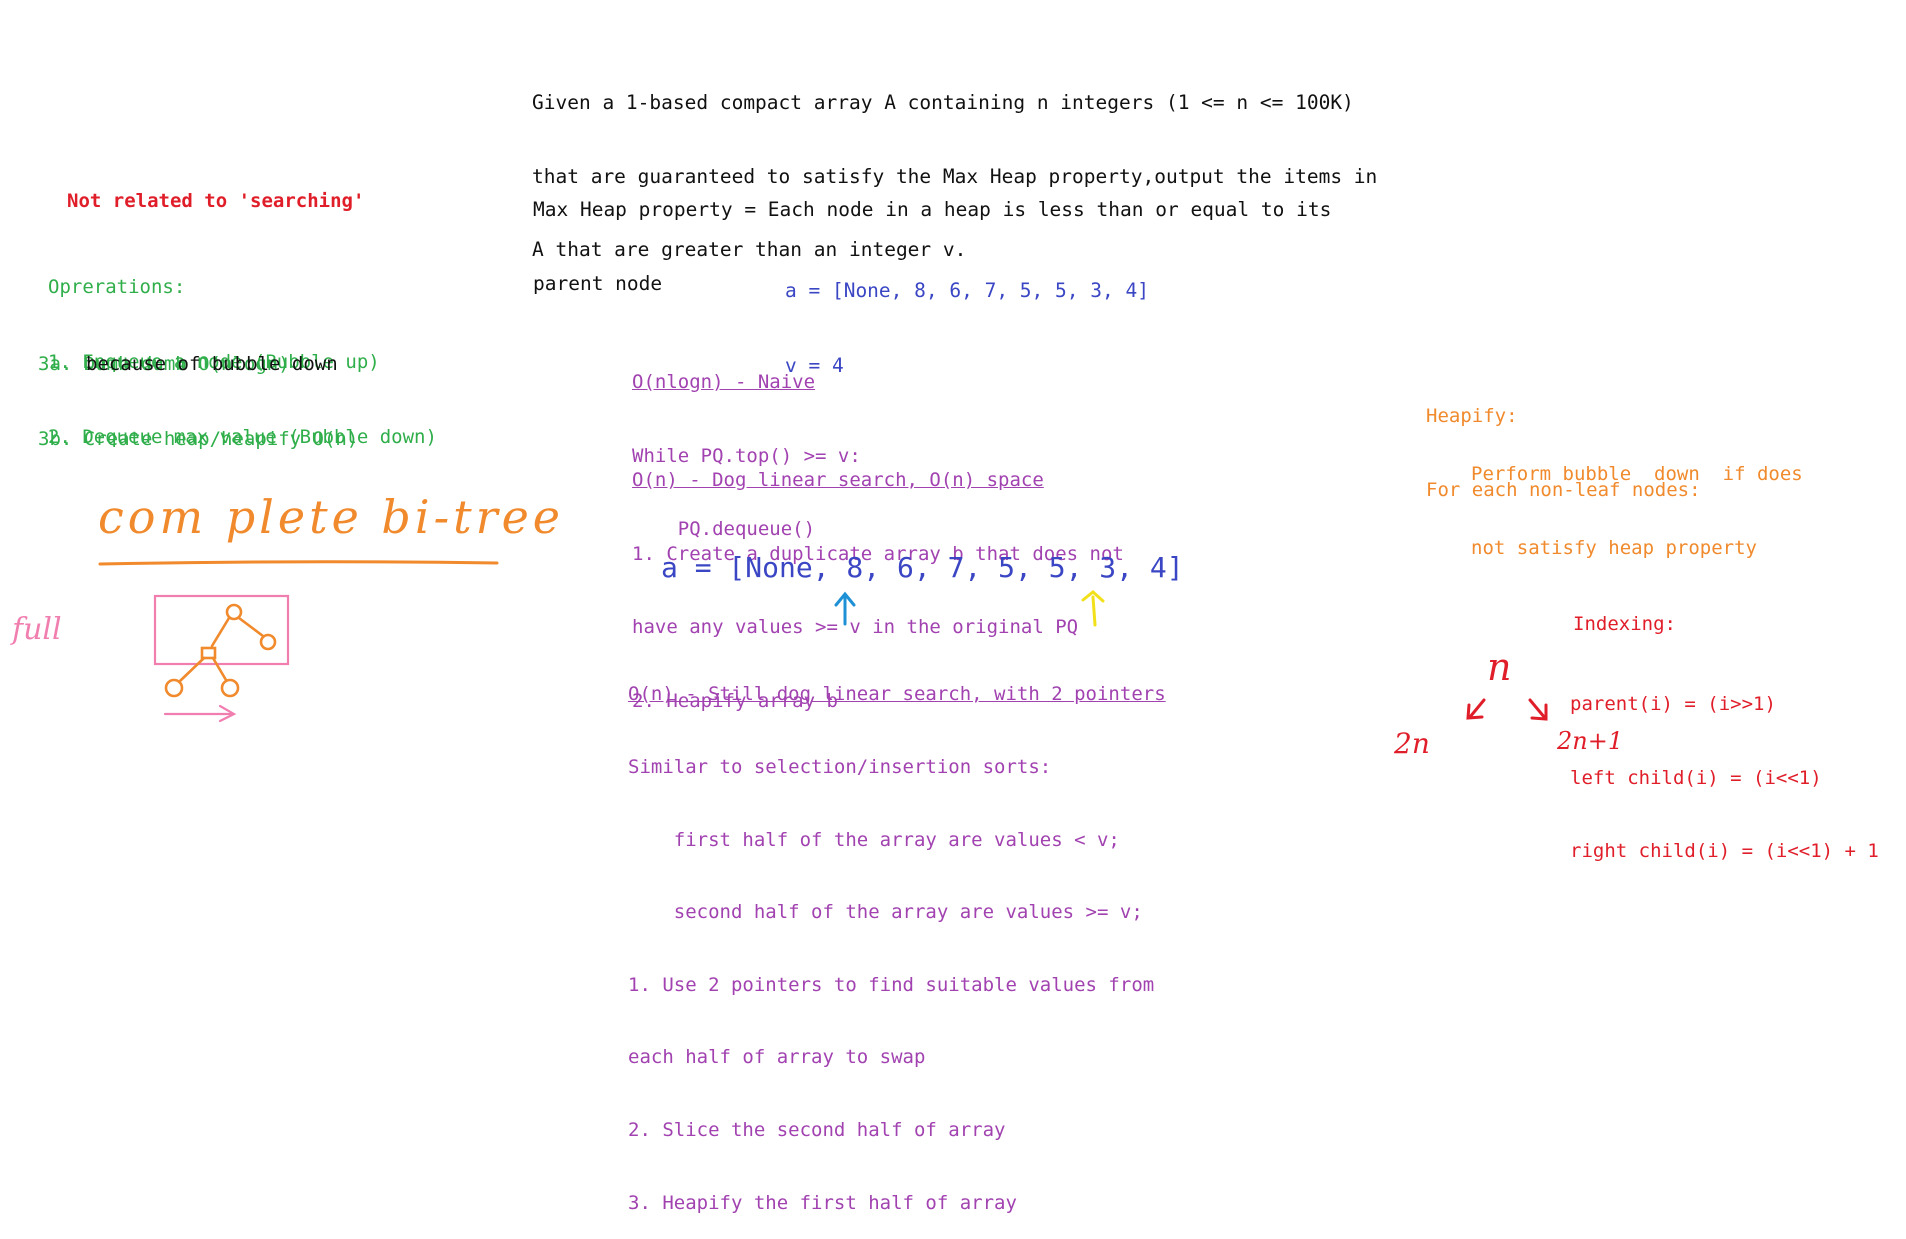 Image resolution: width=1906 pixels, height=1239 pixels. Describe the element at coordinates (200, 713) in the screenshot. I see `fill-direction-arrow` at that location.